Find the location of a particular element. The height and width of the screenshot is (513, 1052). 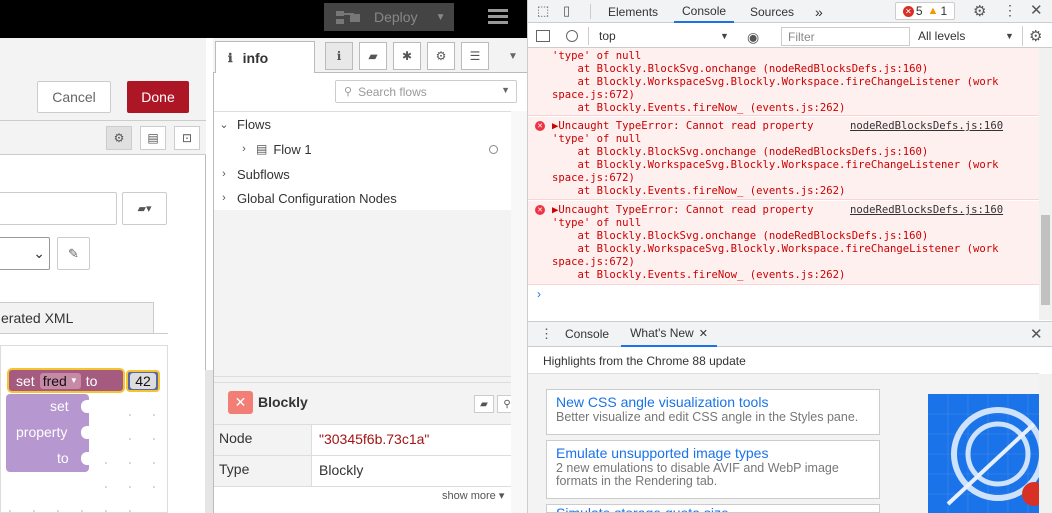

search-dropdown-icon: ▼ is located at coordinates (505, 90).